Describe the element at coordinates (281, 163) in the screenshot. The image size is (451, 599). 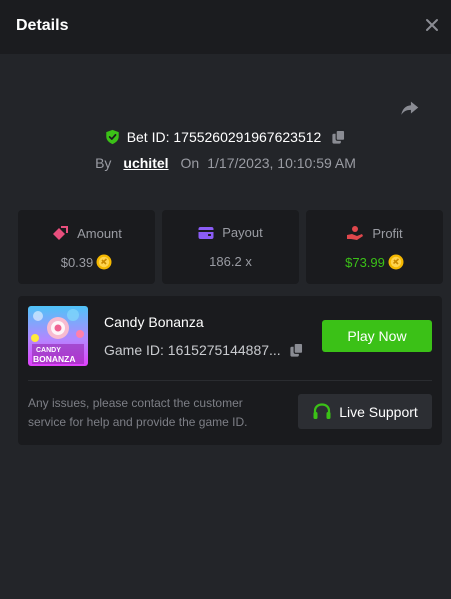
I see `bet-datetime: 1/17/2023, 10:10:59 AM` at that location.